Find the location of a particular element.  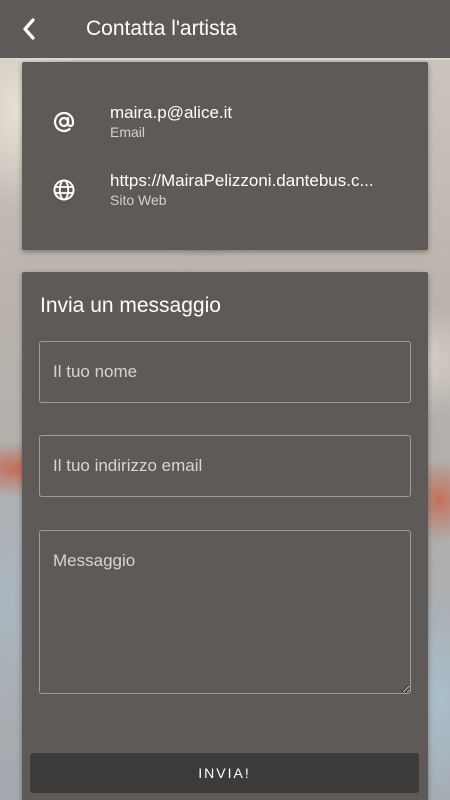

page-title: Contatta l'artista is located at coordinates (162, 28).